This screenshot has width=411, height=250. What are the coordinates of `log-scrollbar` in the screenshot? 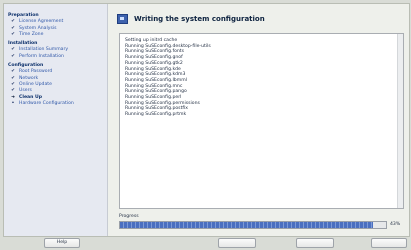 It's located at (400, 121).